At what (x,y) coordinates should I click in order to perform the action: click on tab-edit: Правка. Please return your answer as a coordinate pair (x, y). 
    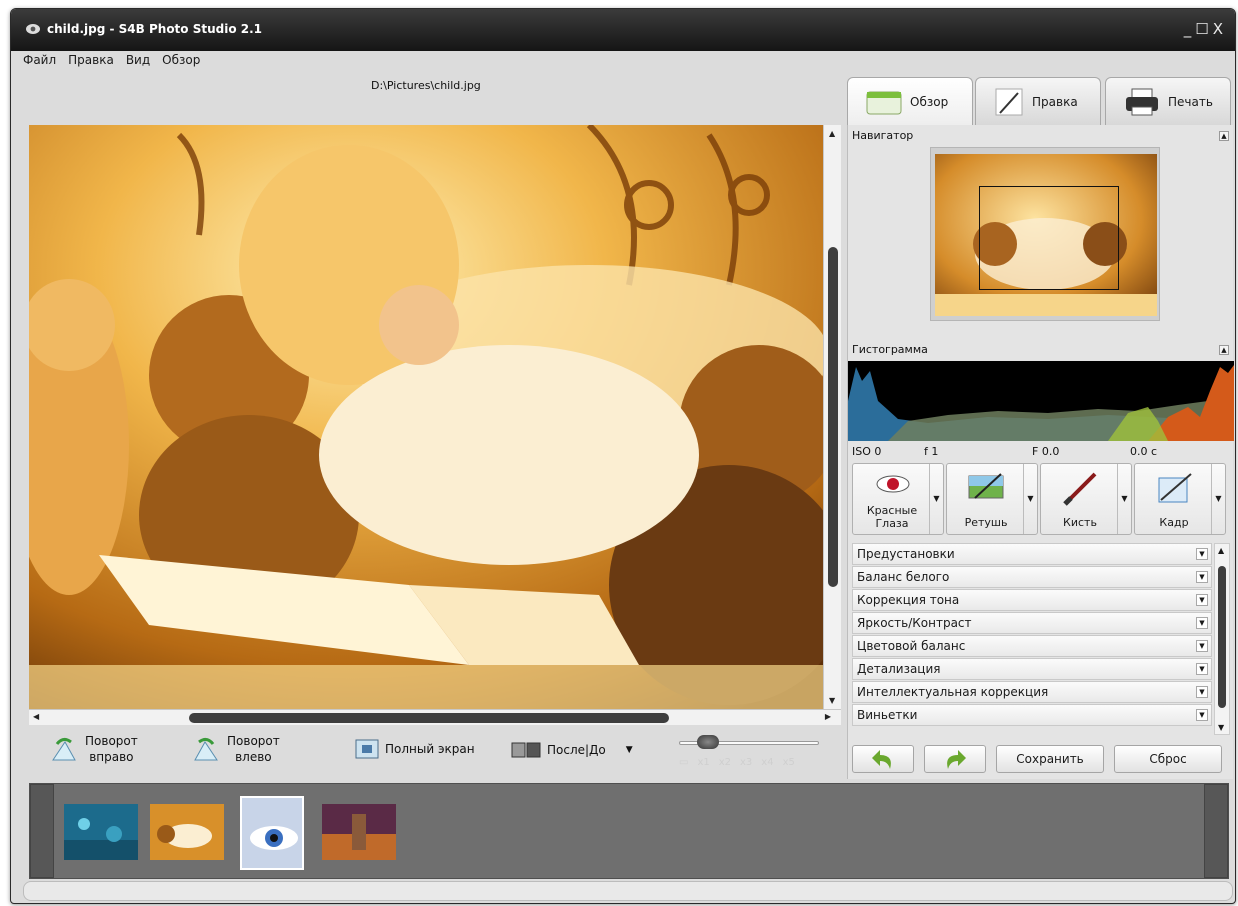
    Looking at the image, I should click on (1038, 101).